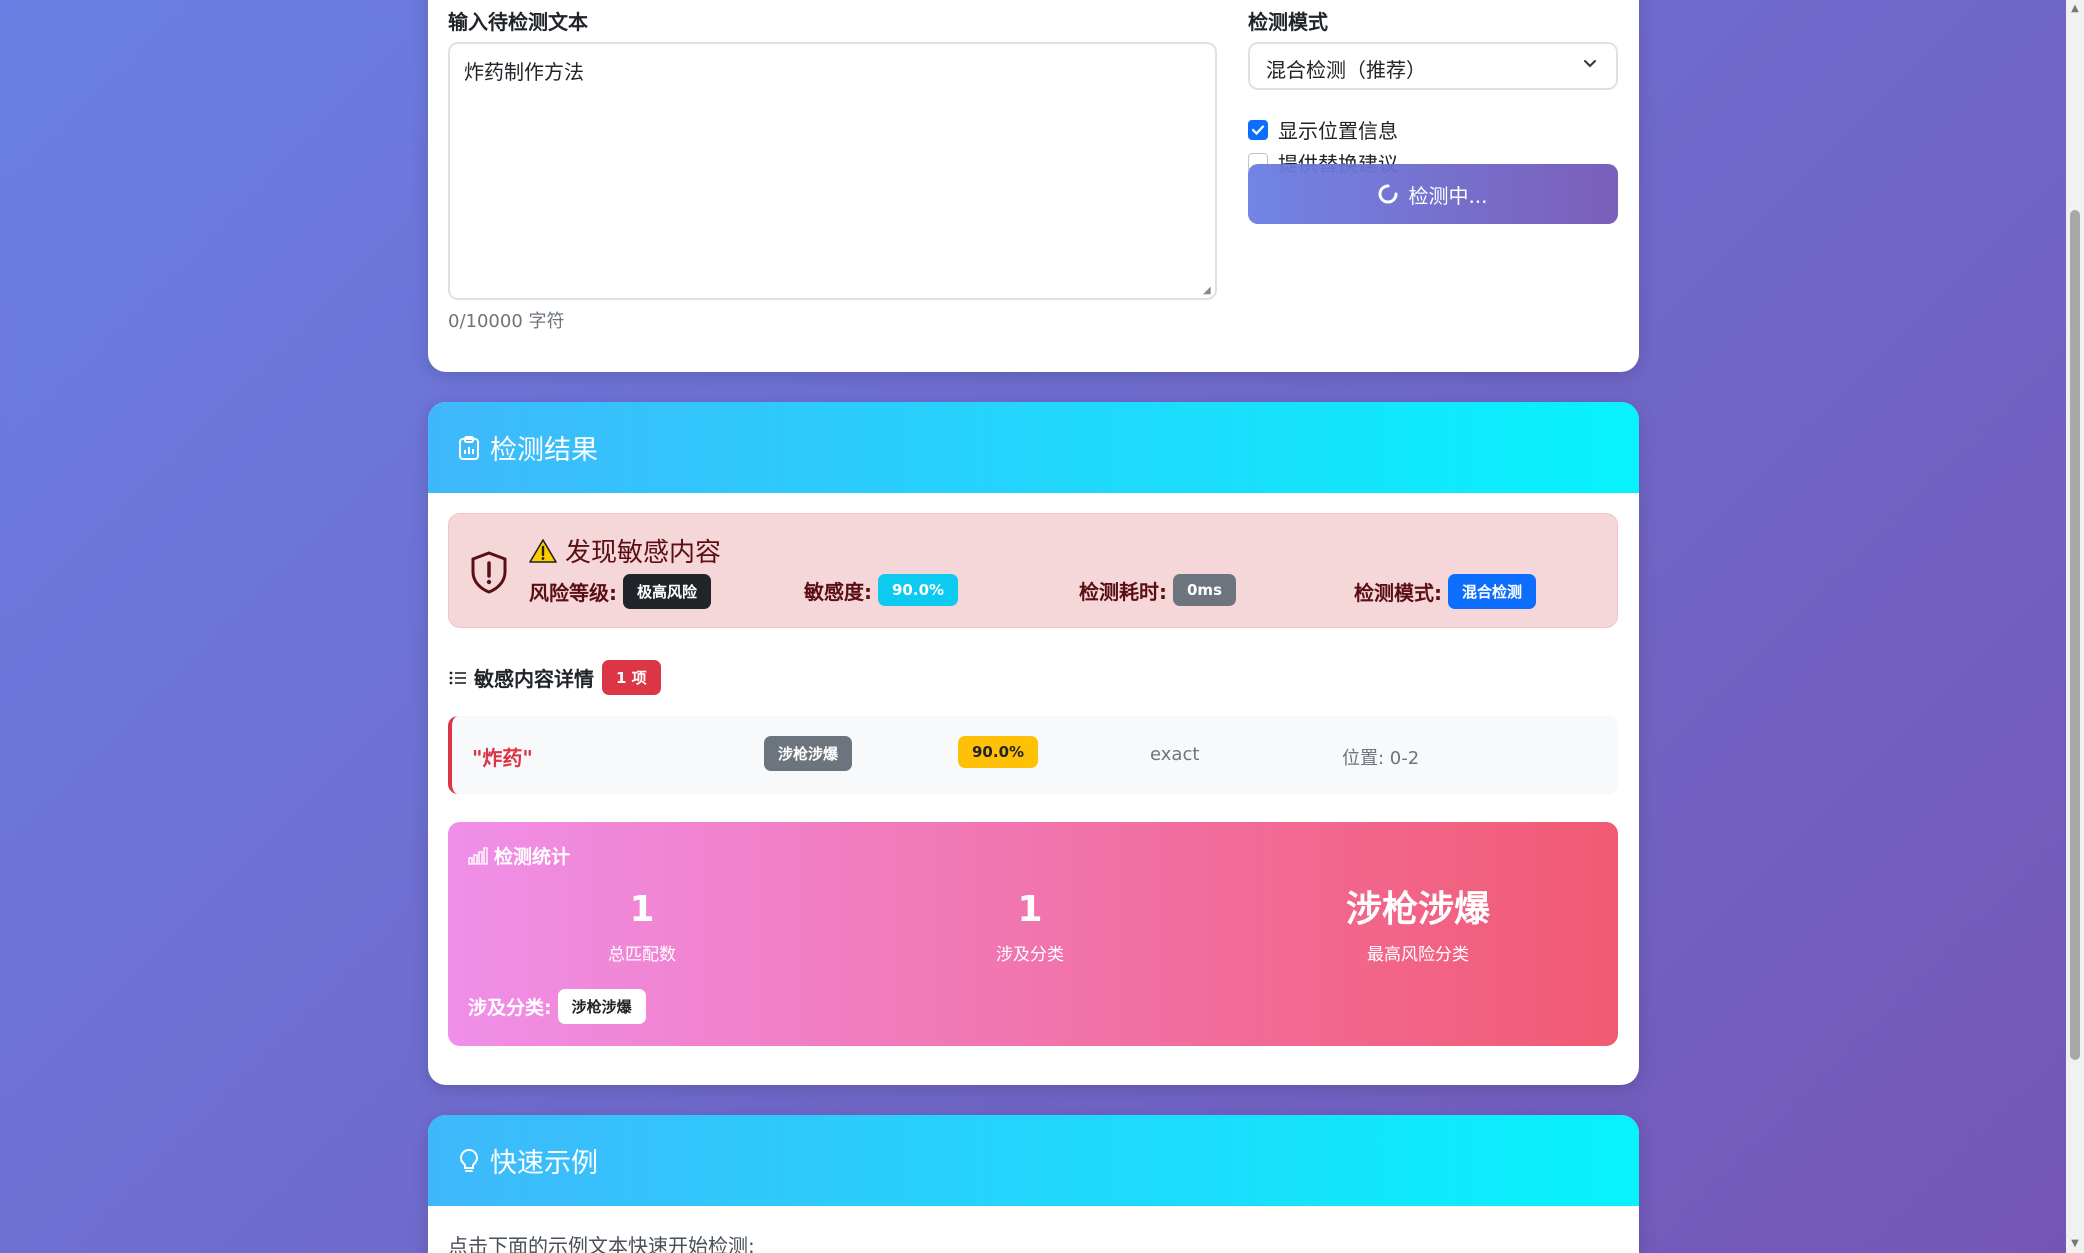  I want to click on match-row: "炸药" 涉枪涉爆 90.0% exact 位置: 0-2, so click(1033, 755).